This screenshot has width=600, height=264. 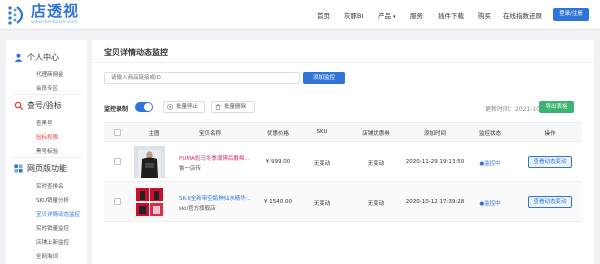 What do you see at coordinates (550, 134) in the screenshot?
I see `column-header-action: 操作` at bounding box center [550, 134].